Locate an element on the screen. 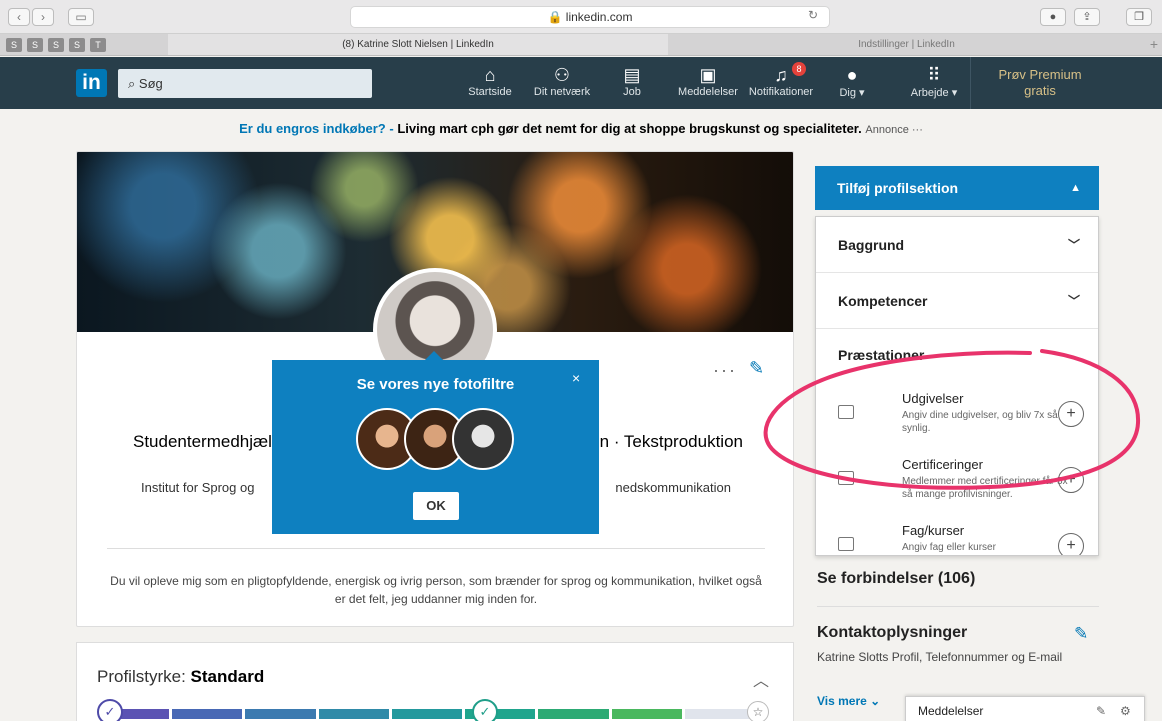  search-input: ⌕ Søg is located at coordinates (245, 83).